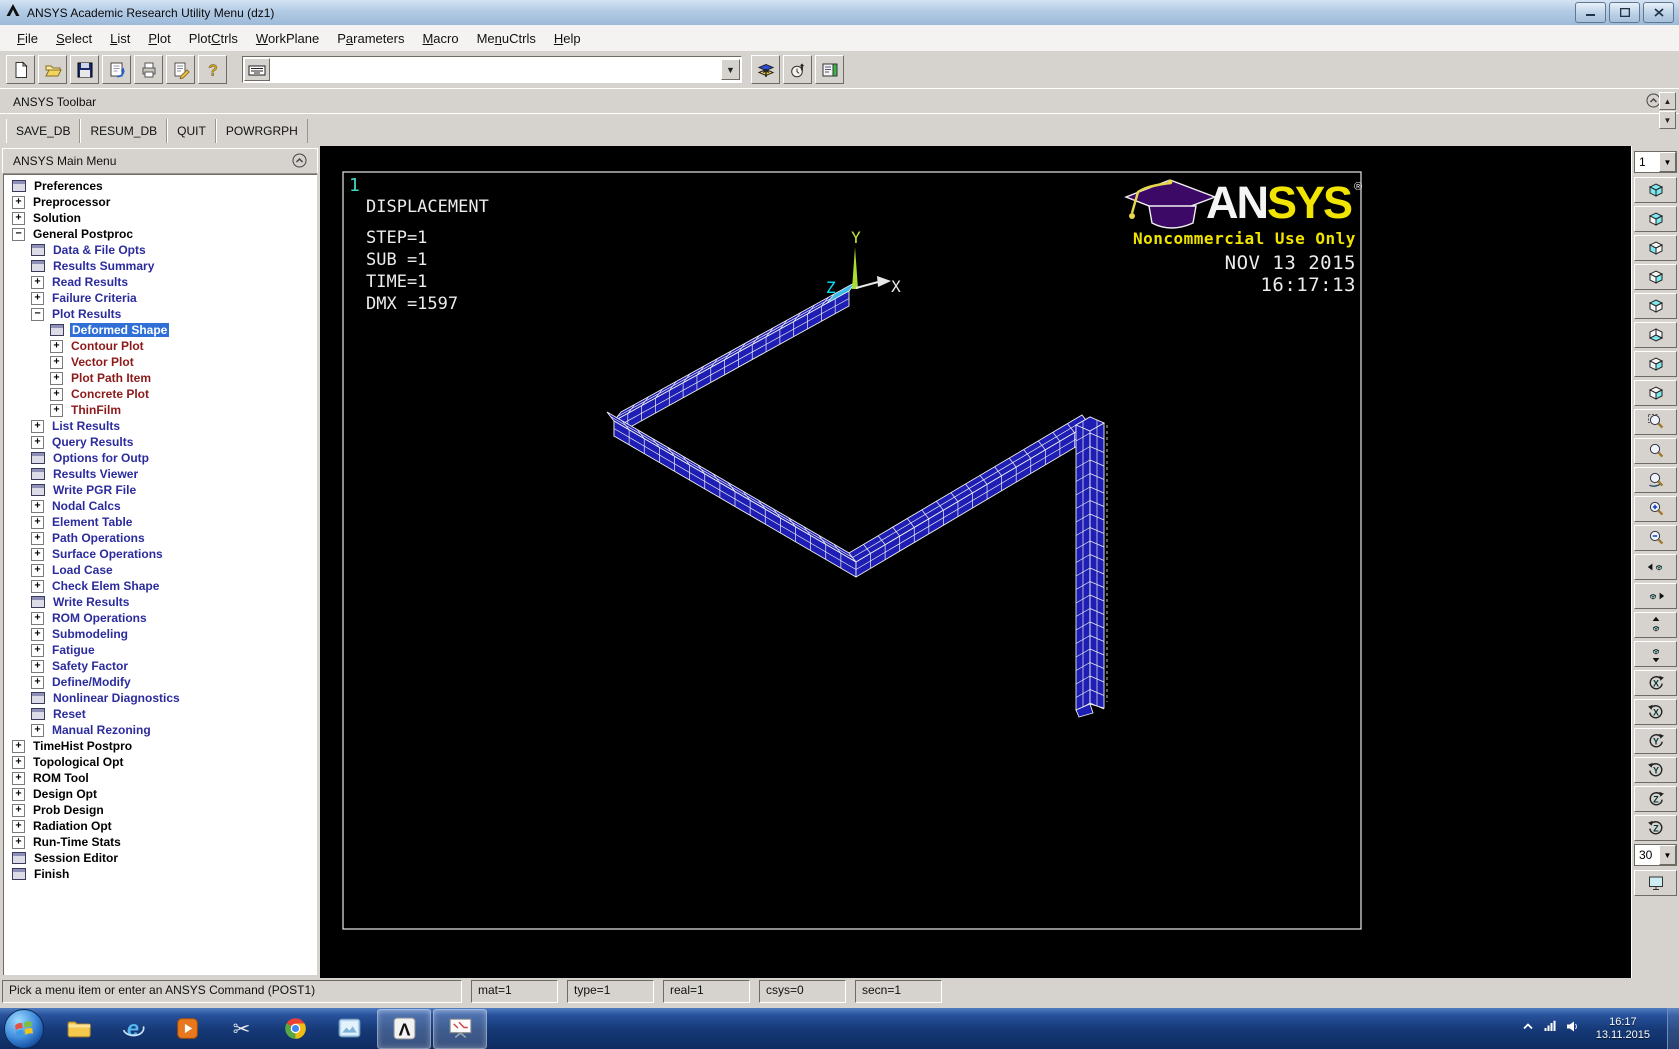  I want to click on front-view-button, so click(1655, 248).